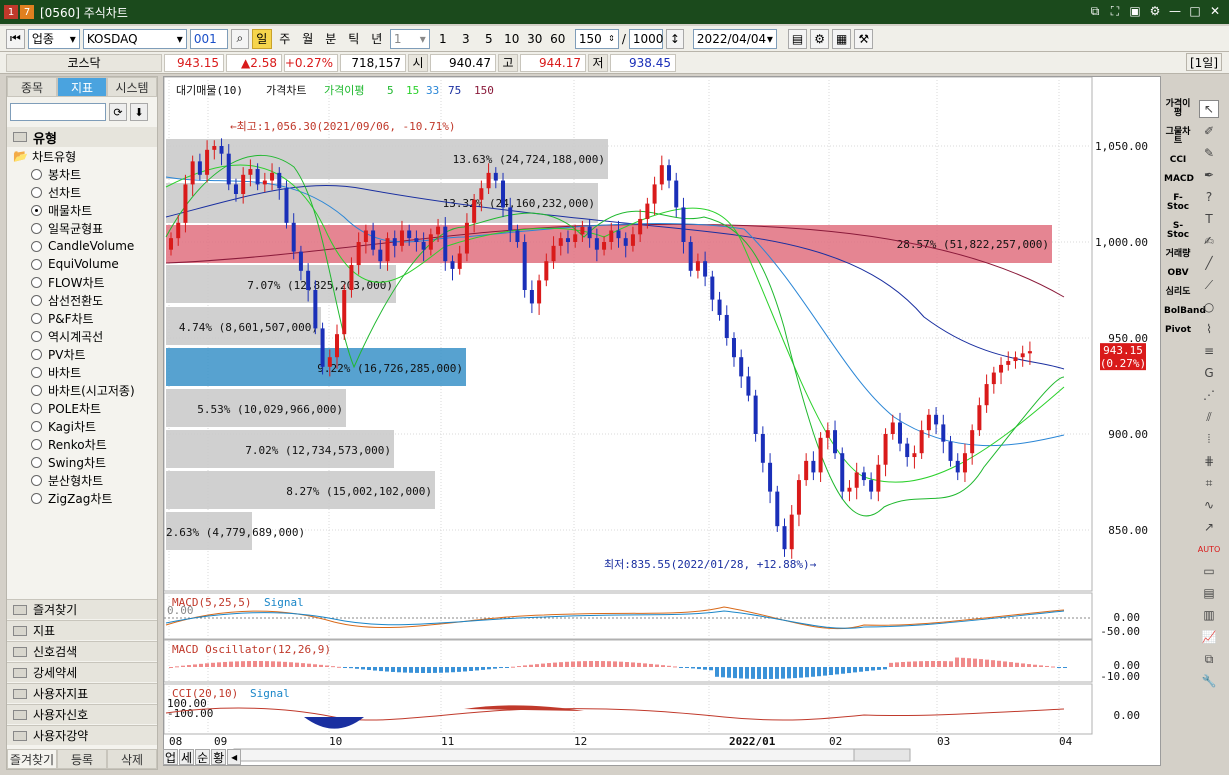  I want to click on bar-chart-icon: ▥, so click(1209, 615).